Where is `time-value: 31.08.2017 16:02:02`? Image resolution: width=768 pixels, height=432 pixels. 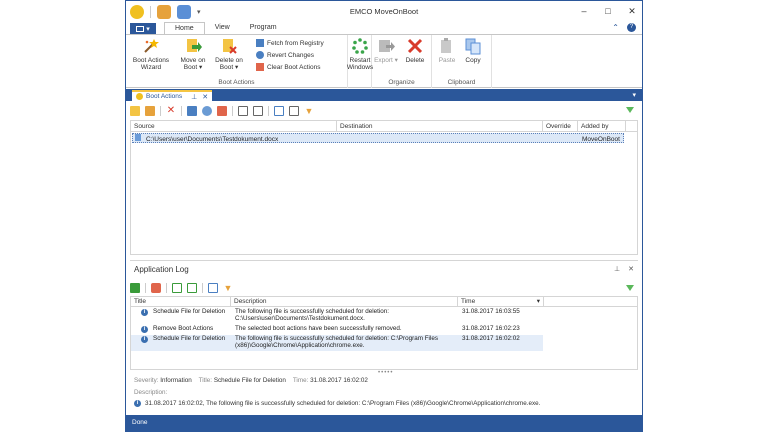
time-value: 31.08.2017 16:02:02 is located at coordinates (339, 380).